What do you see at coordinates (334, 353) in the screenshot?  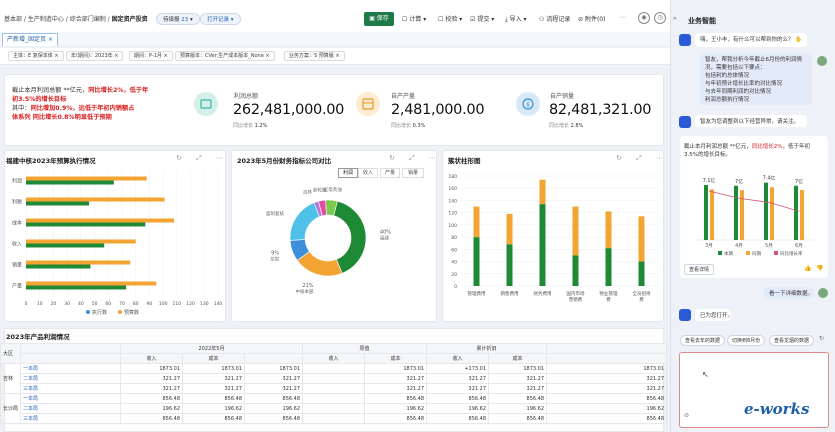 I see `table-header-row: 大区 2022年5月 原值 累计折旧` at bounding box center [334, 353].